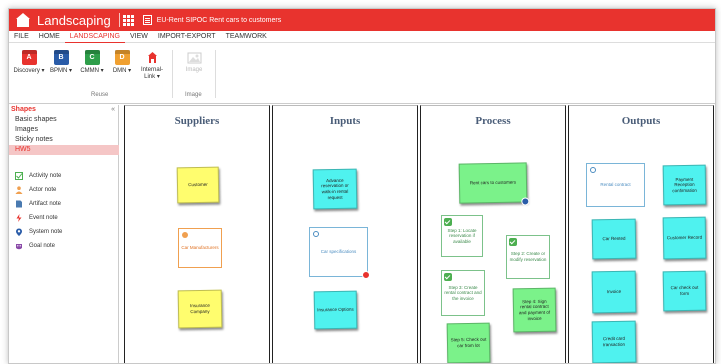 The image size is (721, 364). Describe the element at coordinates (335, 310) in the screenshot. I see `note-insurance-options: Insurance Options` at that location.